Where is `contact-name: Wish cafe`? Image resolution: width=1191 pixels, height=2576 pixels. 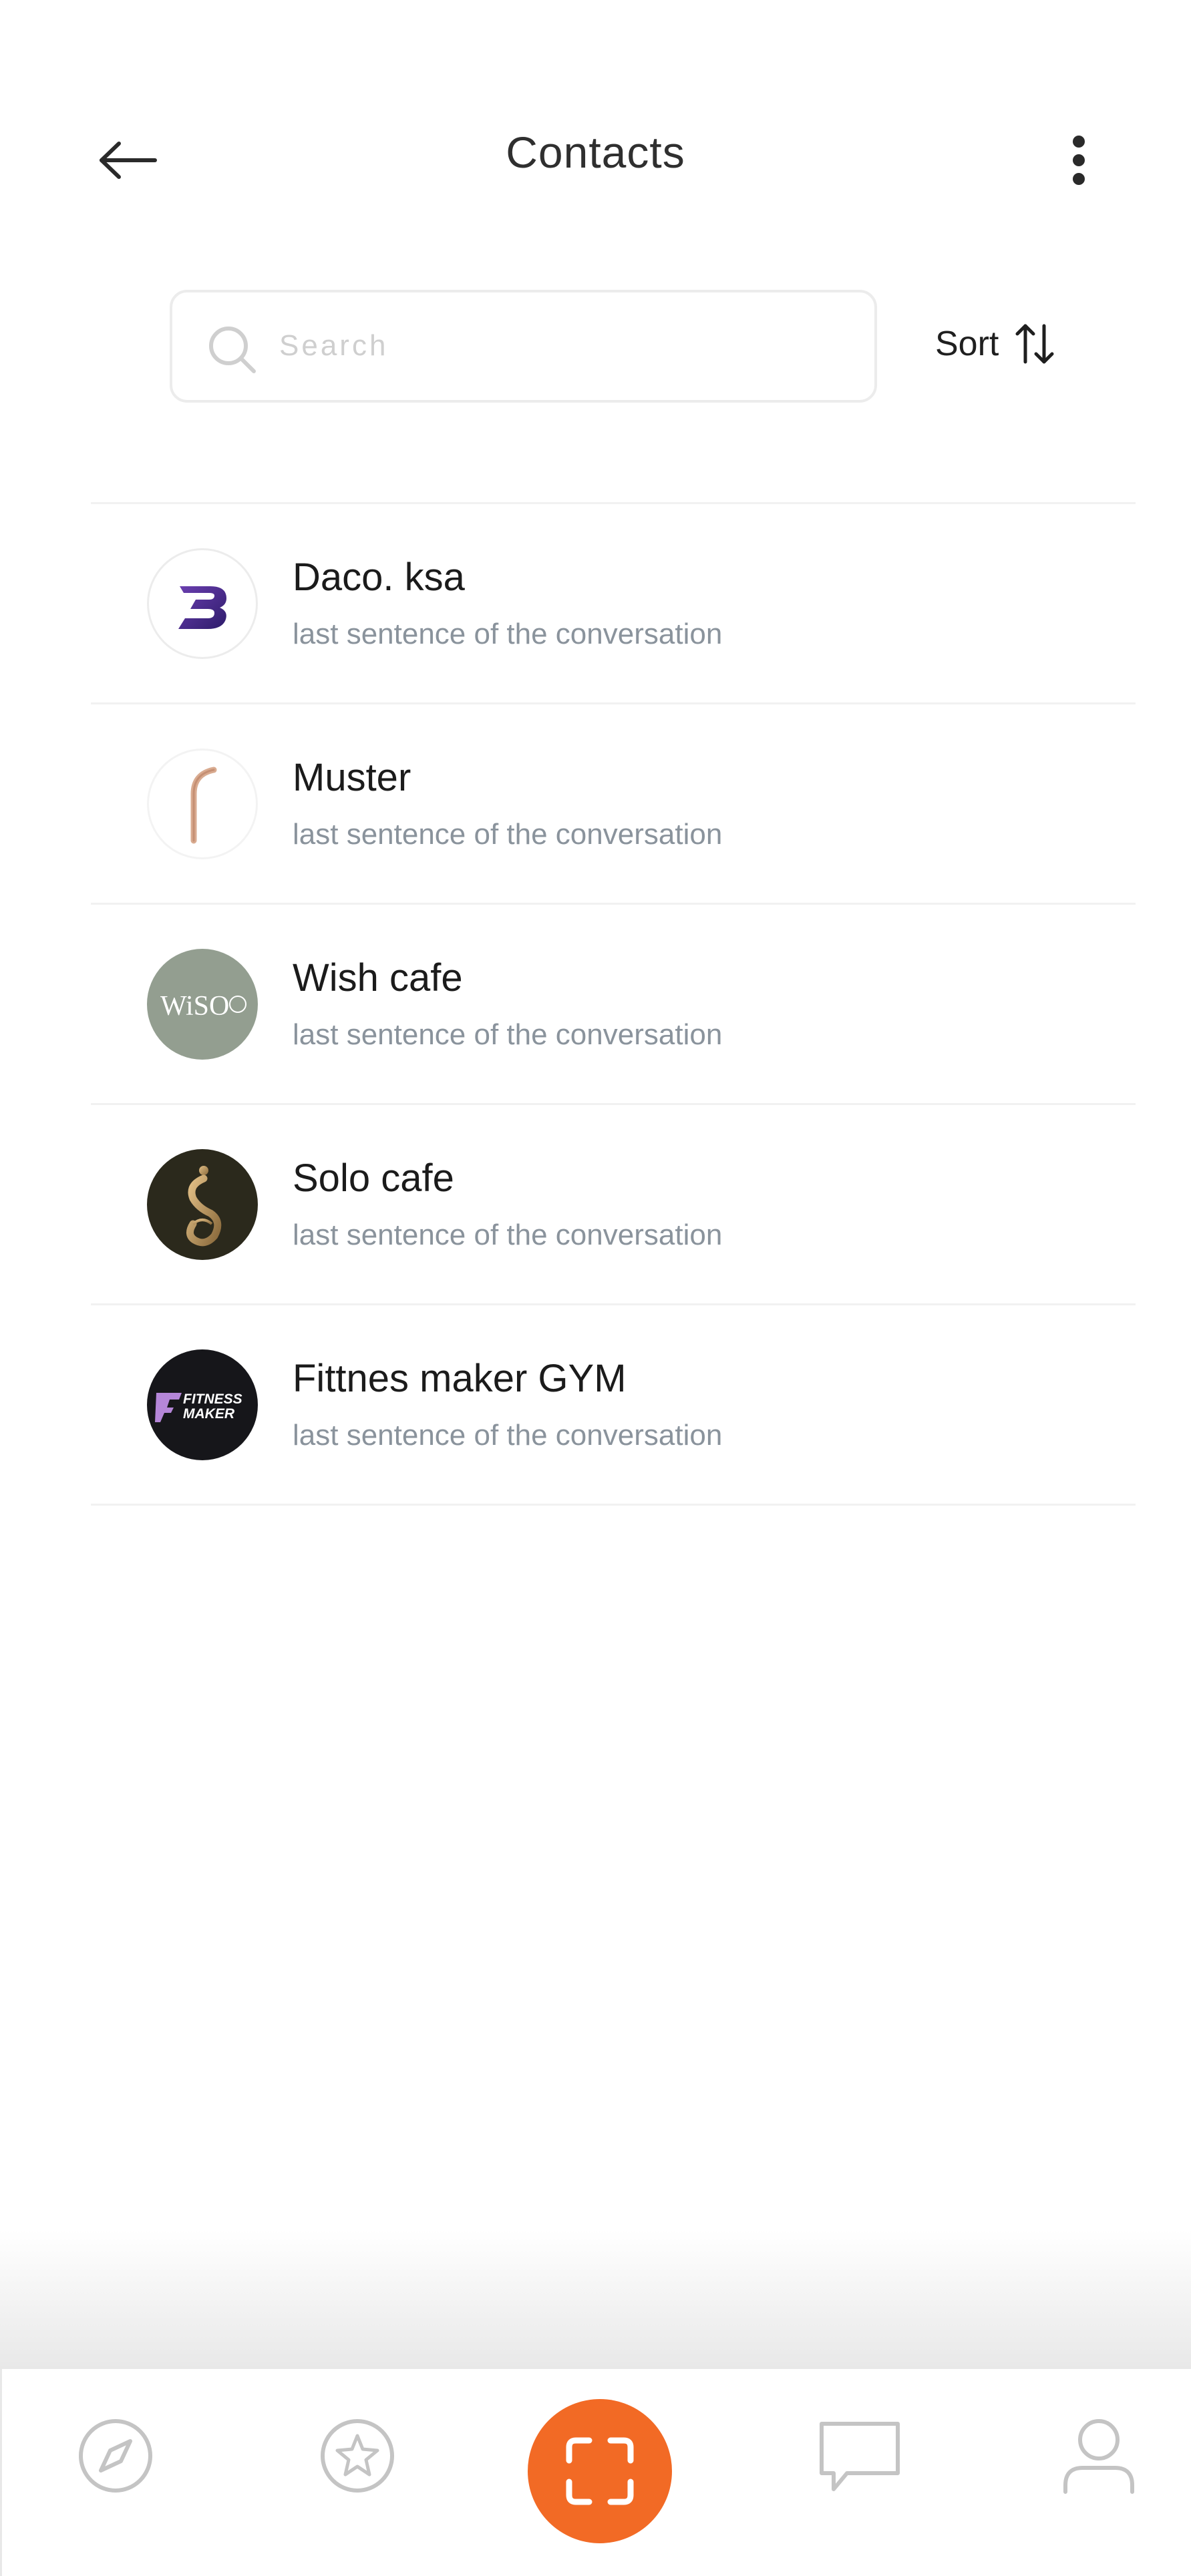 contact-name: Wish cafe is located at coordinates (378, 978).